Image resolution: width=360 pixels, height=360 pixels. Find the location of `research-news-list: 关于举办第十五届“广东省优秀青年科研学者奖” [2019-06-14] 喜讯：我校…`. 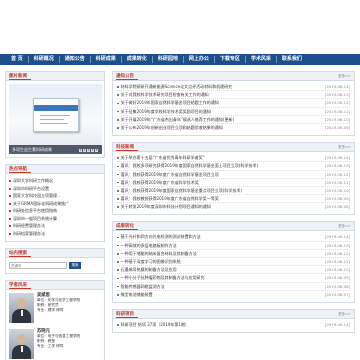

research-news-list: 关于举办第十五届“广东省优秀青年科研学者奖” [2019-06-14] 喜讯：我校… is located at coordinates (233, 183).